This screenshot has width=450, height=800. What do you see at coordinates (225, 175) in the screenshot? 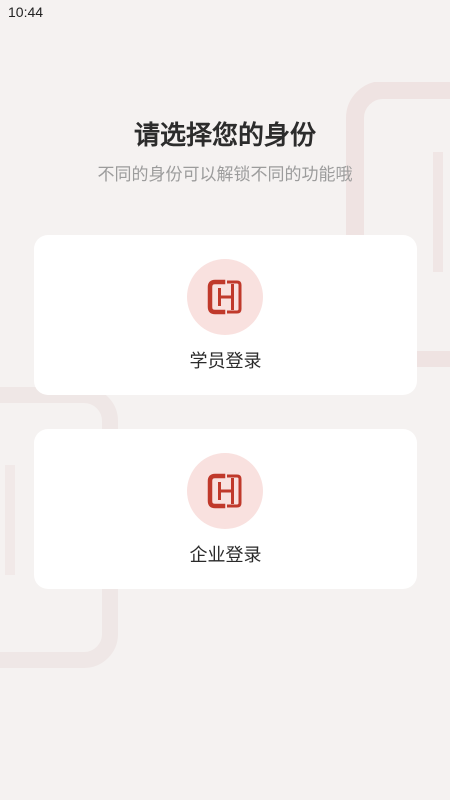
I see `page-subtitle: 不同的身份可以解锁不同的功能哦` at bounding box center [225, 175].